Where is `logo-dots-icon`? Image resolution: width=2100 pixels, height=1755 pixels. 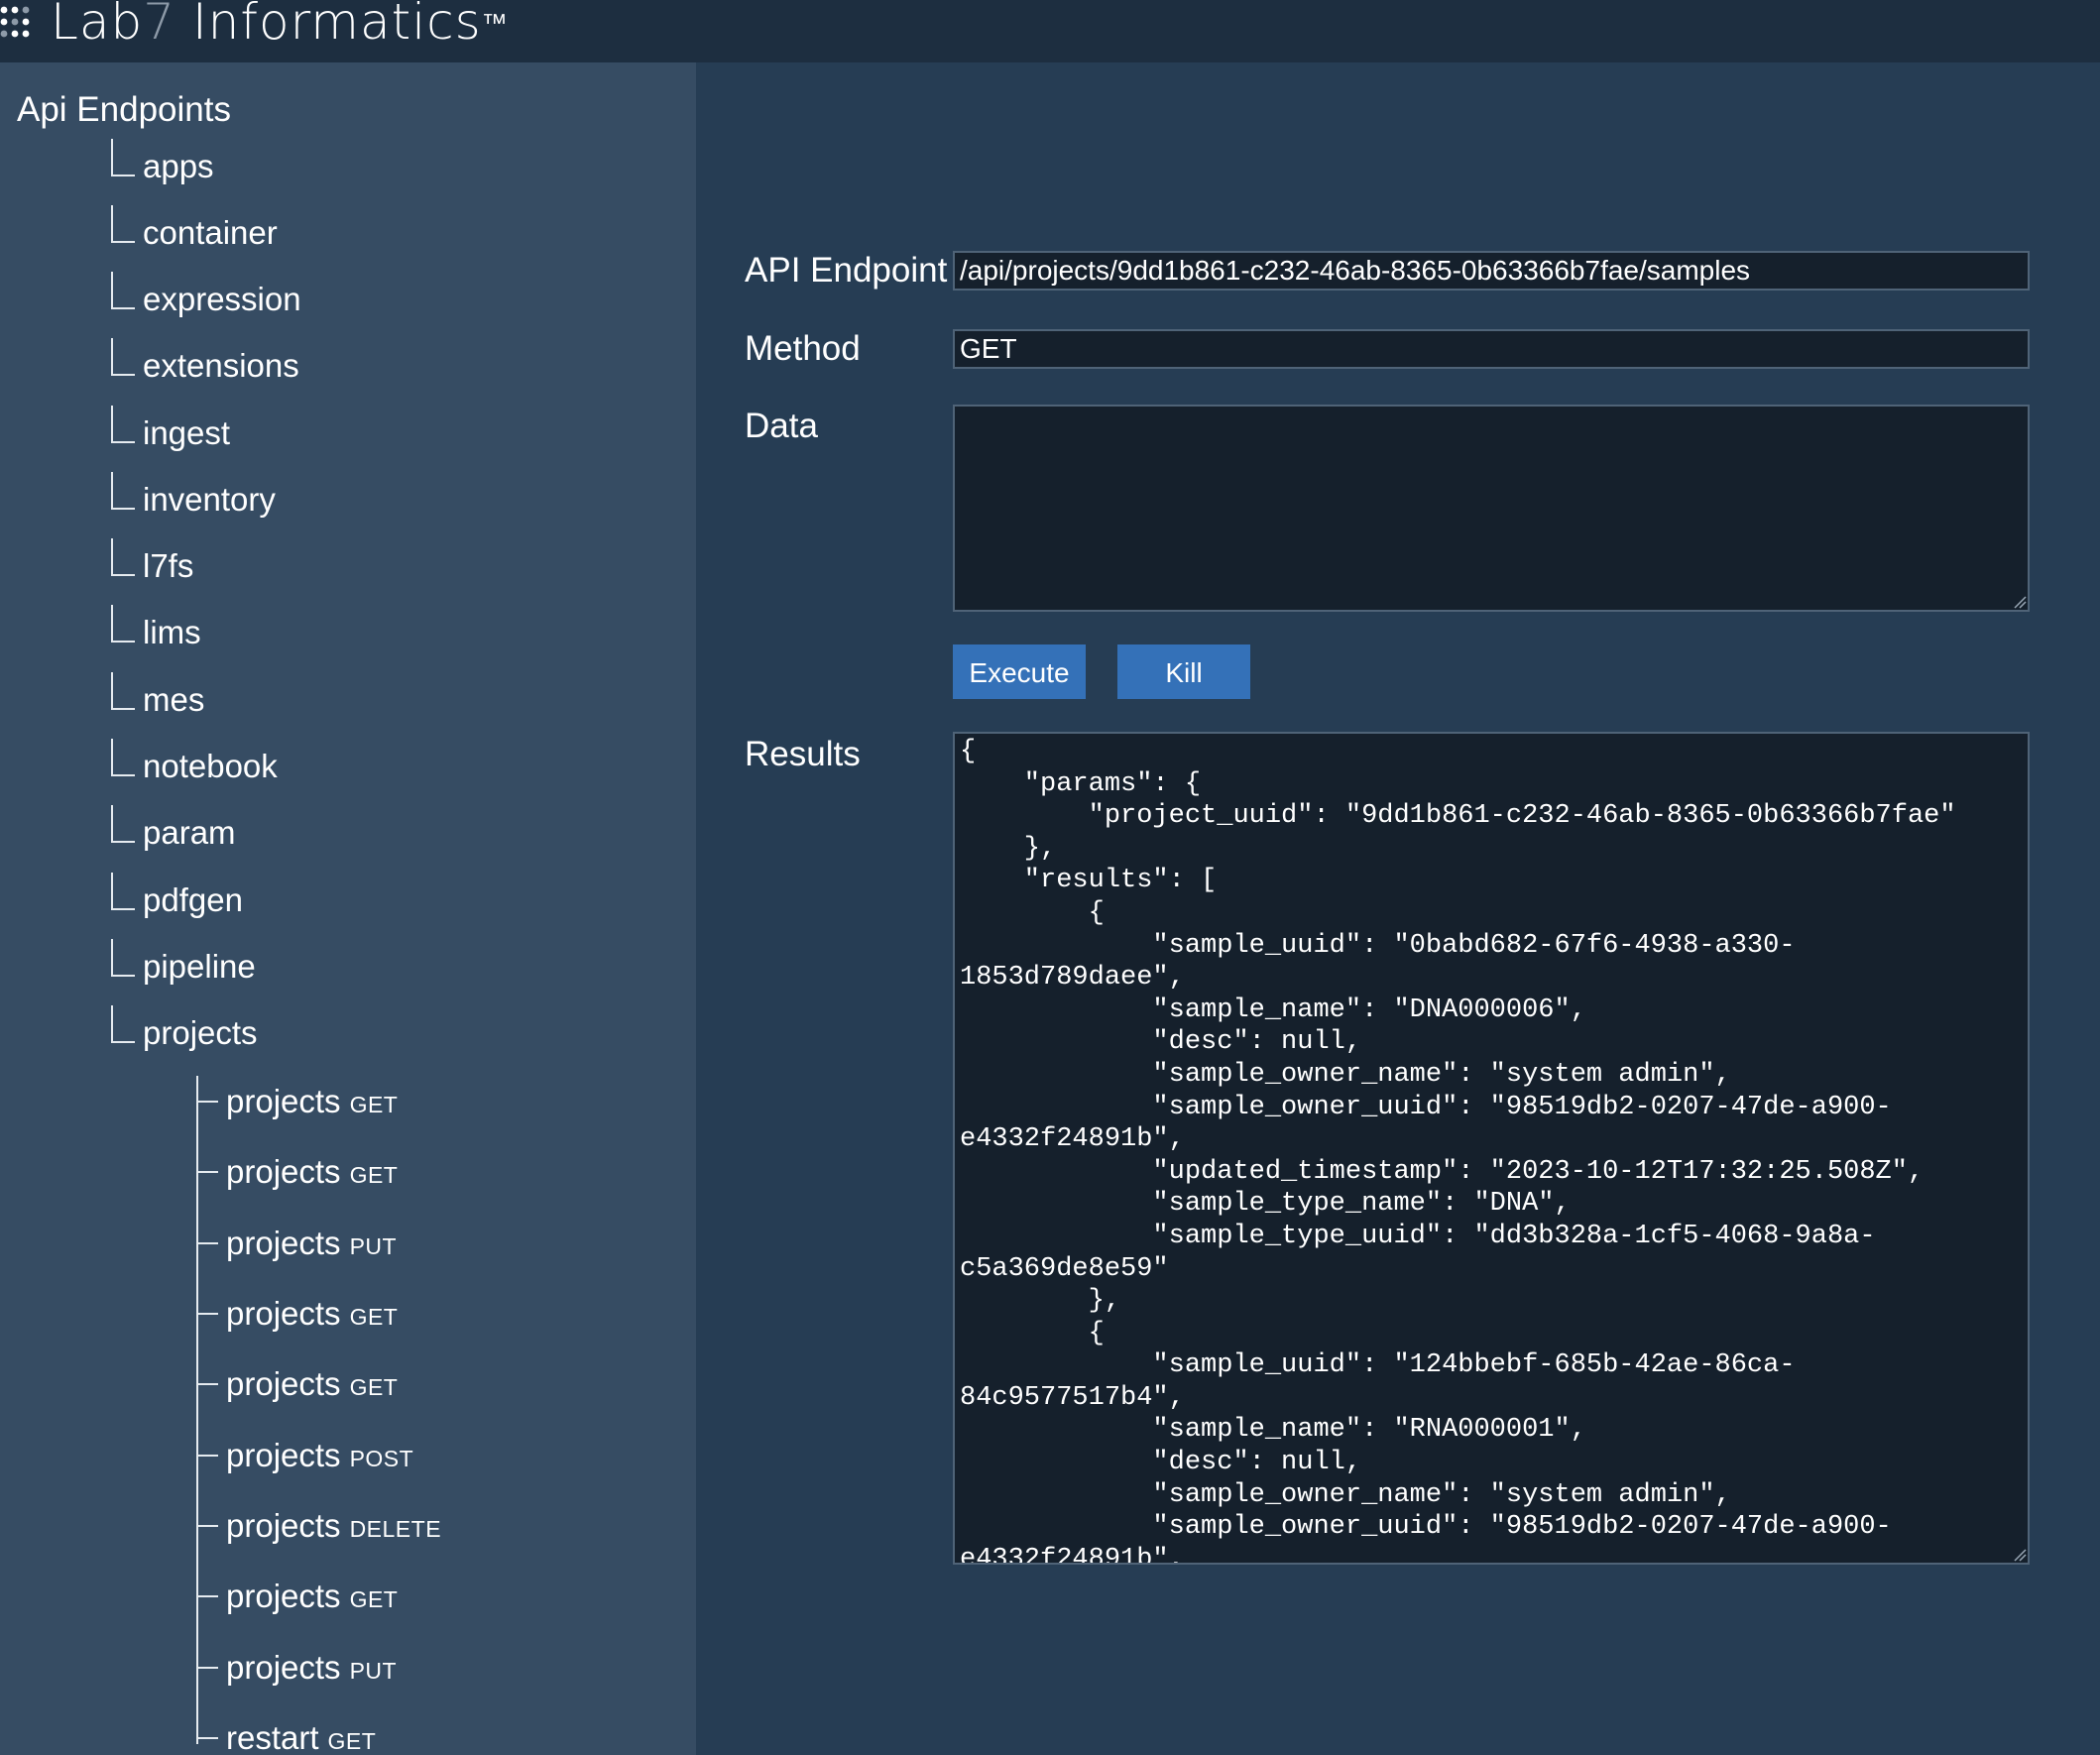
logo-dots-icon is located at coordinates (15, 22).